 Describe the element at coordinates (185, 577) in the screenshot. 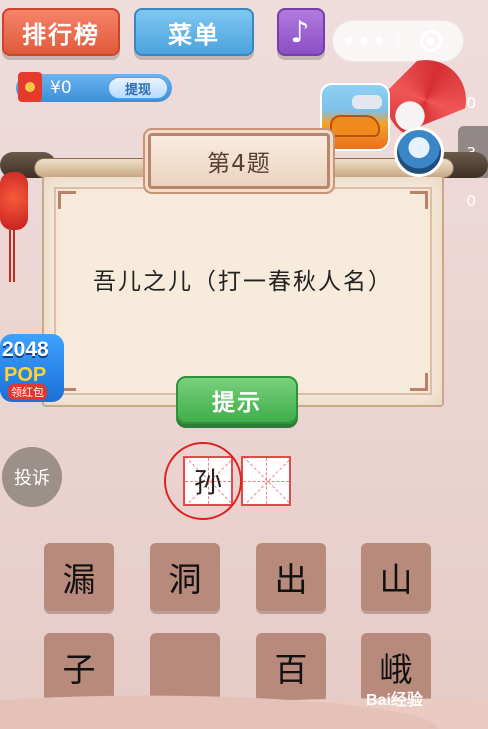

I see `character-tile: 洞` at that location.